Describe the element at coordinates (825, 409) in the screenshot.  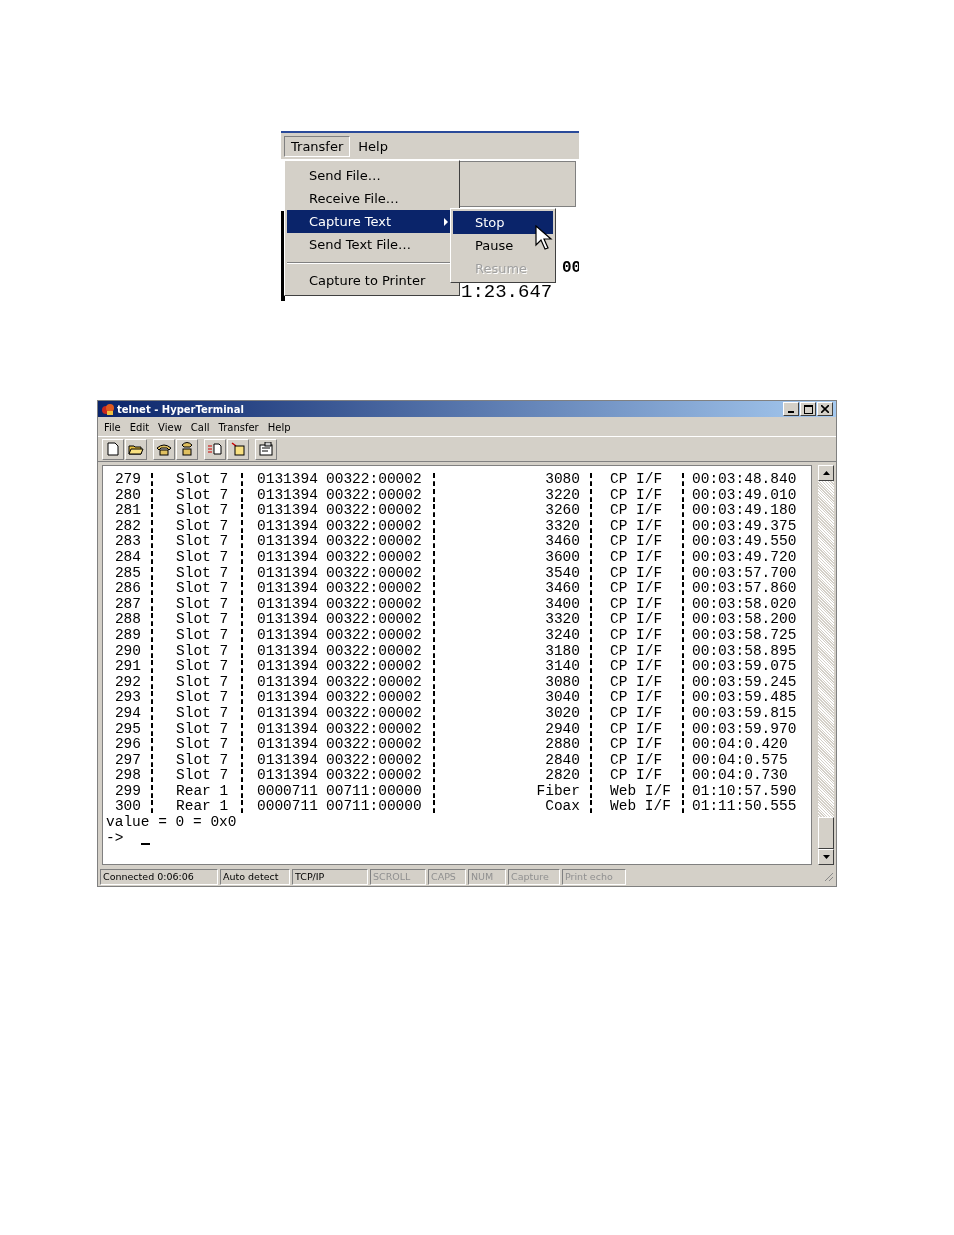
I see `close-button` at that location.